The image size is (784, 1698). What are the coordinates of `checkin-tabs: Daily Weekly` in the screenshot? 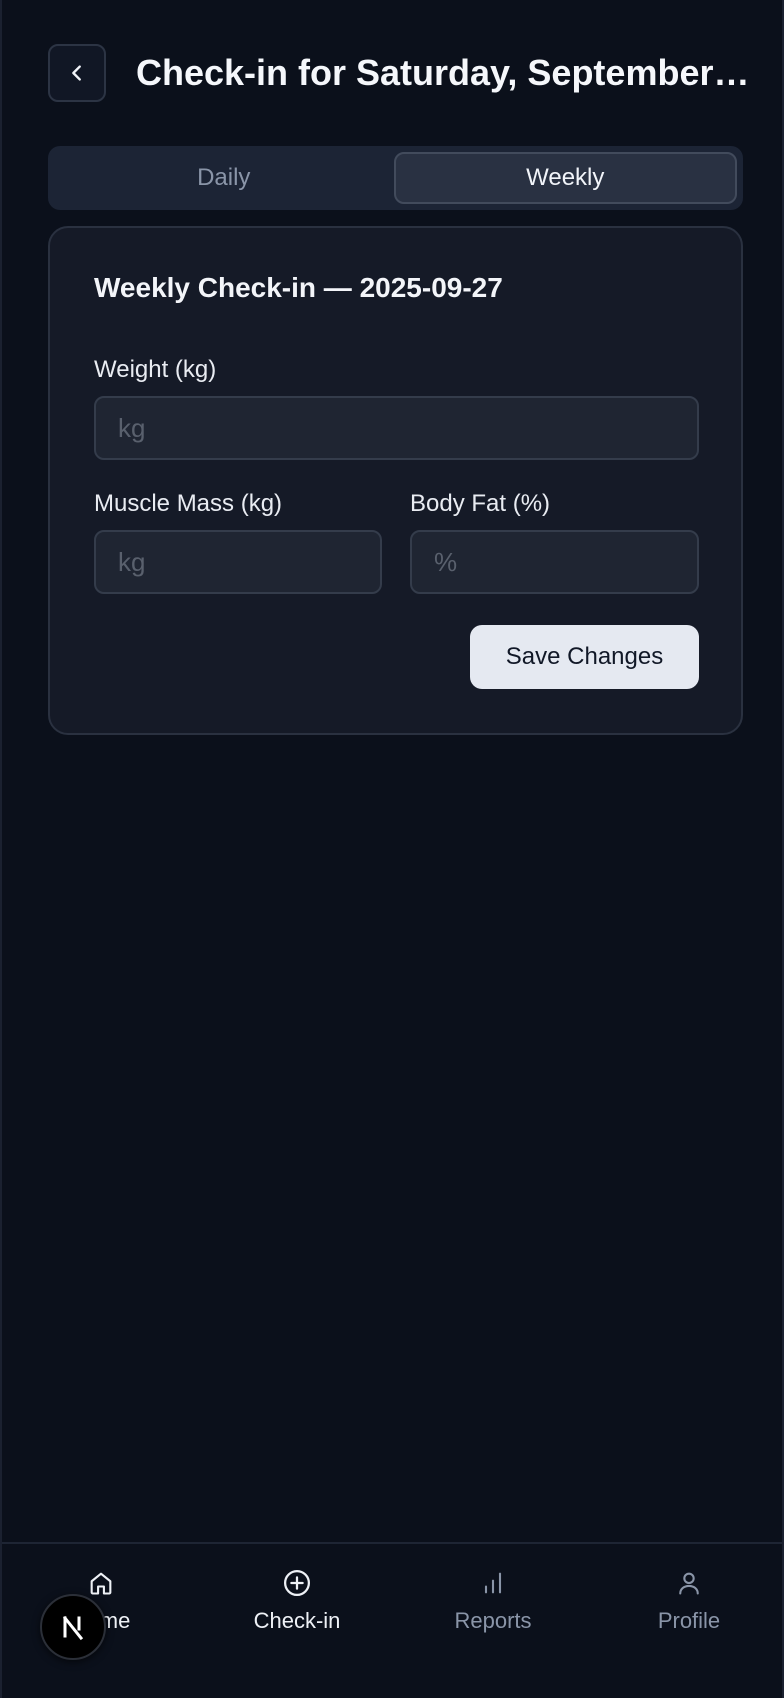 It's located at (395, 178).